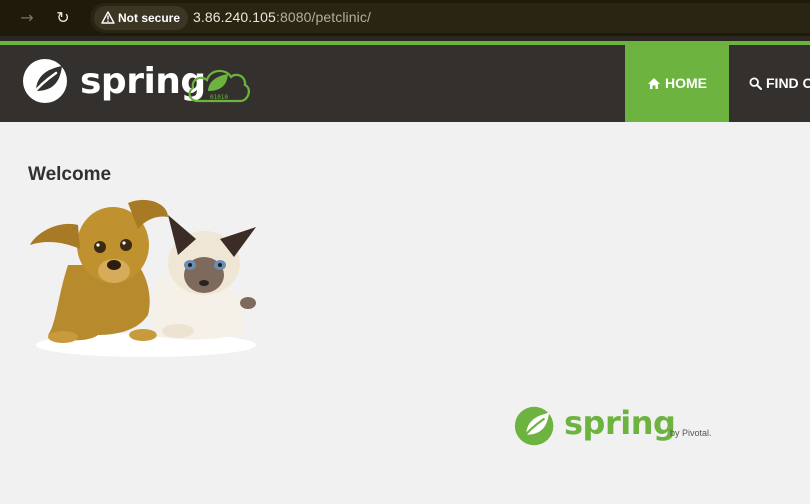 This screenshot has width=810, height=504. I want to click on pets-image, so click(143, 278).